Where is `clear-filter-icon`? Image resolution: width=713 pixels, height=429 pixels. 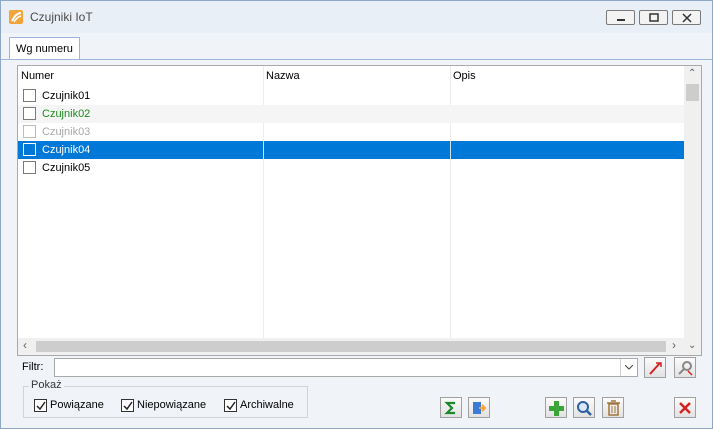 clear-filter-icon is located at coordinates (655, 368).